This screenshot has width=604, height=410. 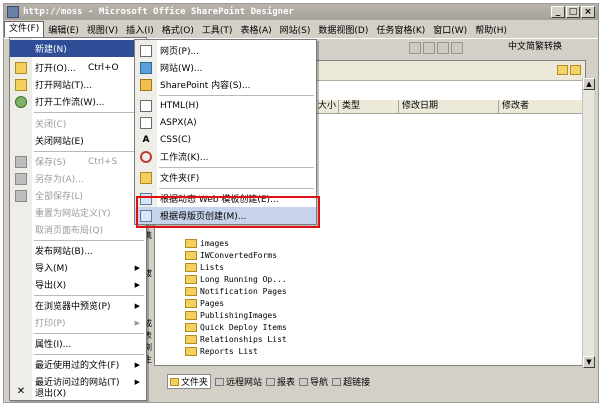 I want to click on menu-item-open: 打开(O)... Ctrl+O, so click(x=78, y=67).